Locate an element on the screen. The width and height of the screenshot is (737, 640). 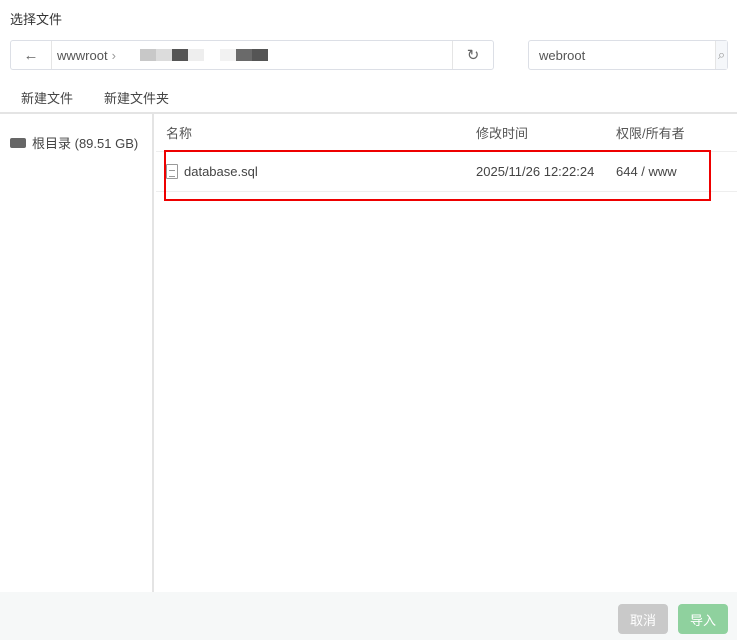
header-perm: 权限/所有者 is located at coordinates (676, 132).